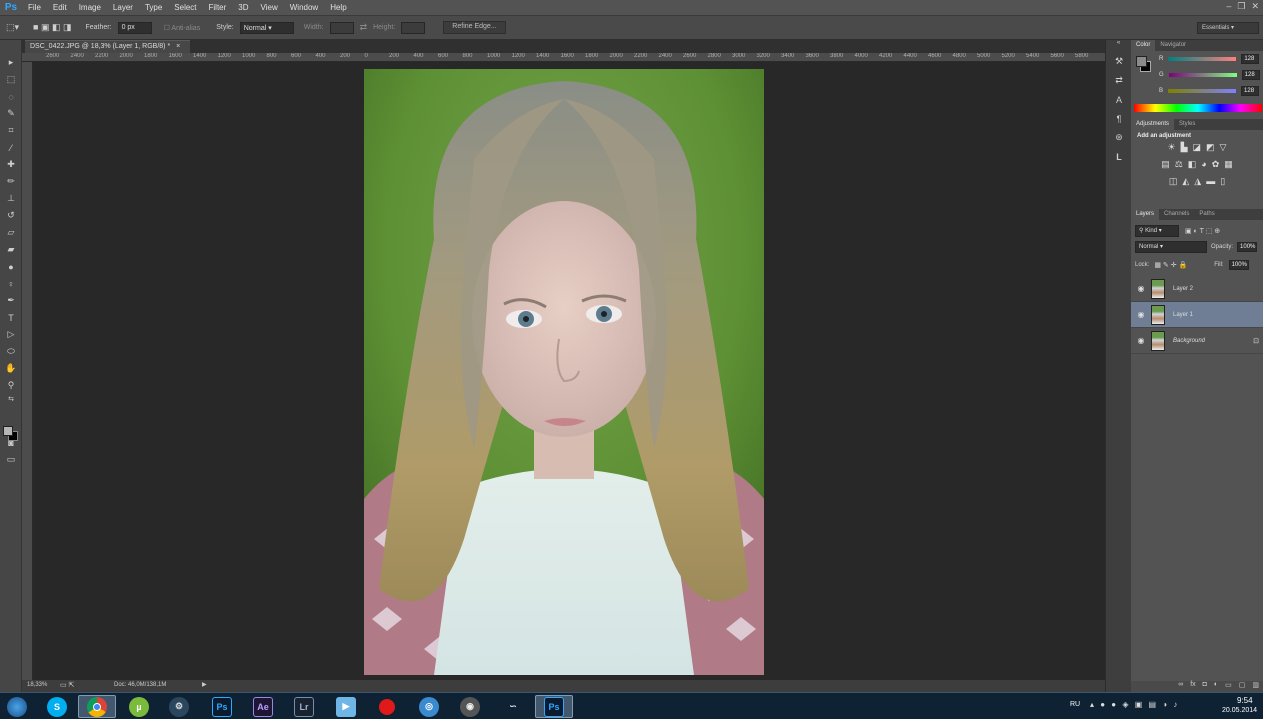  Describe the element at coordinates (1228, 28) in the screenshot. I see `workspace-select: Essentials ▾` at that location.